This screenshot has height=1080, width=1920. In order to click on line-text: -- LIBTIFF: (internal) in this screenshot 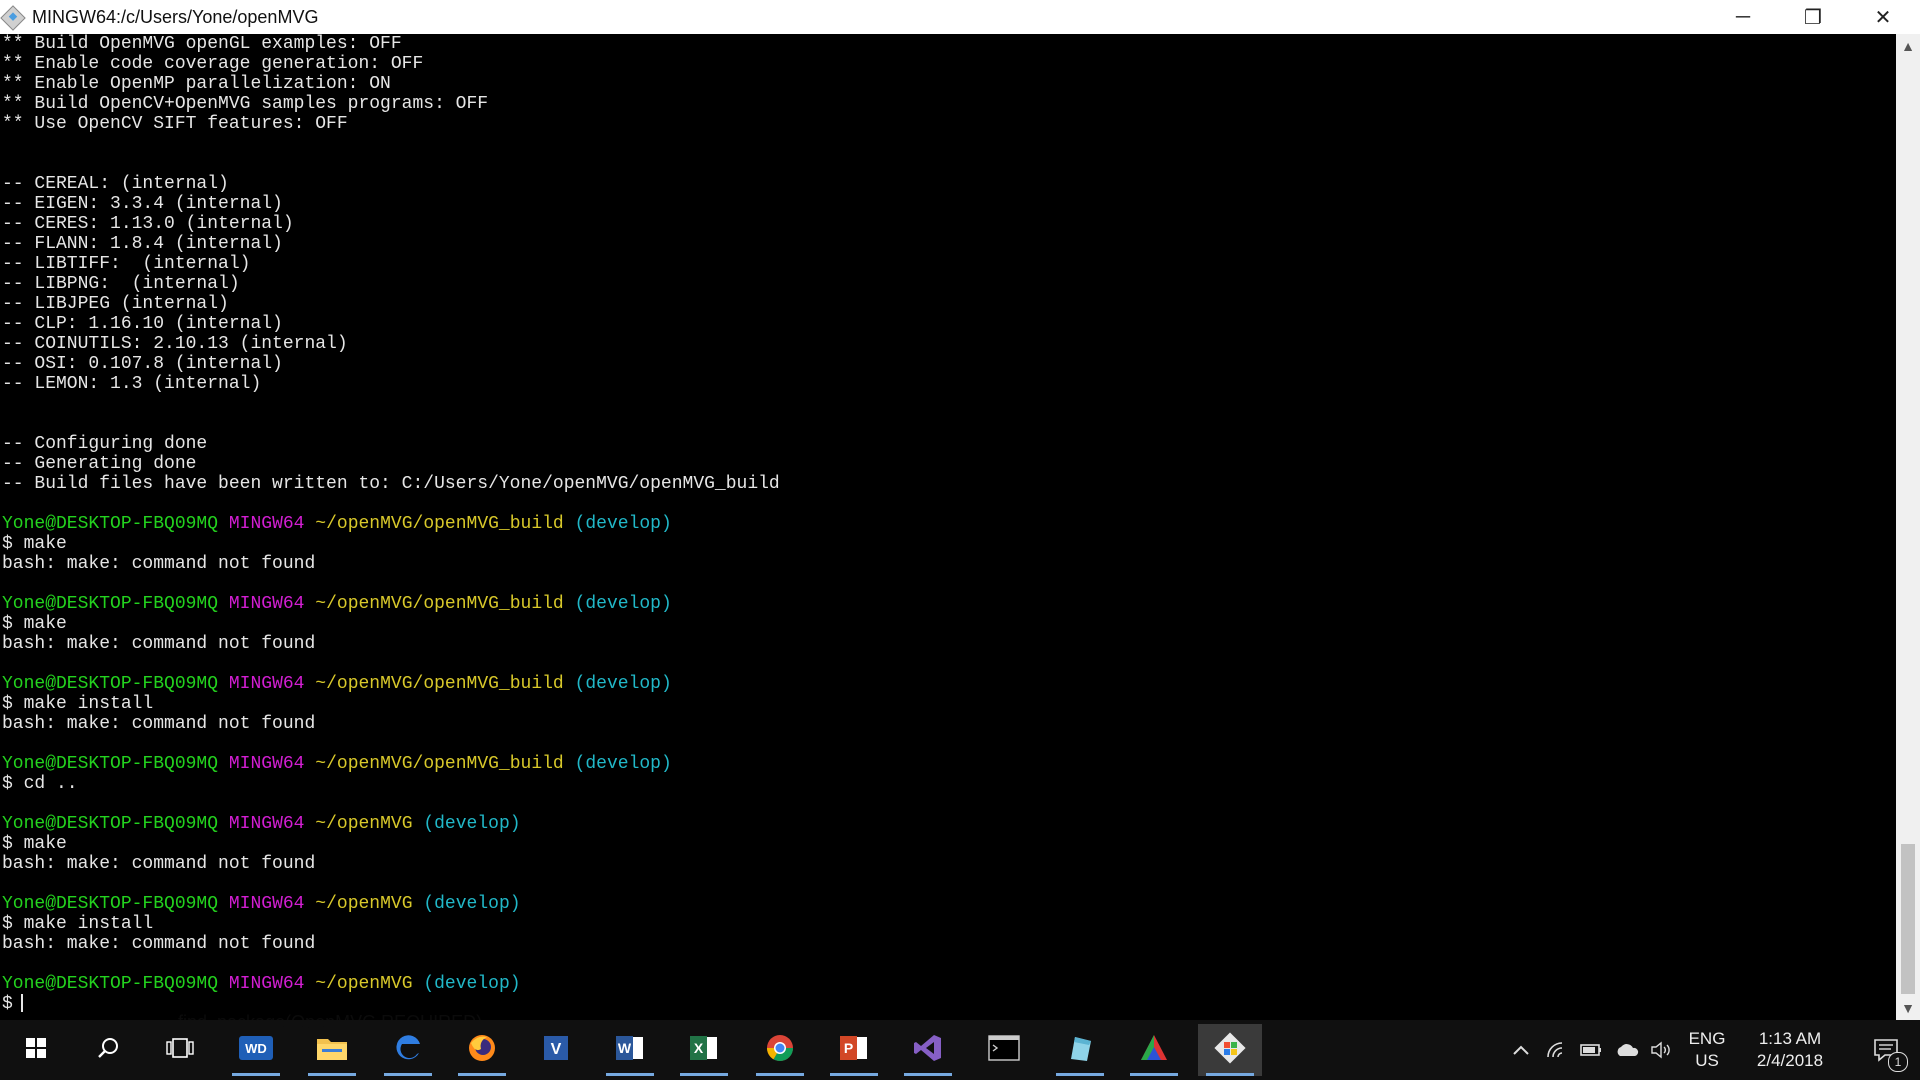, I will do `click(126, 264)`.